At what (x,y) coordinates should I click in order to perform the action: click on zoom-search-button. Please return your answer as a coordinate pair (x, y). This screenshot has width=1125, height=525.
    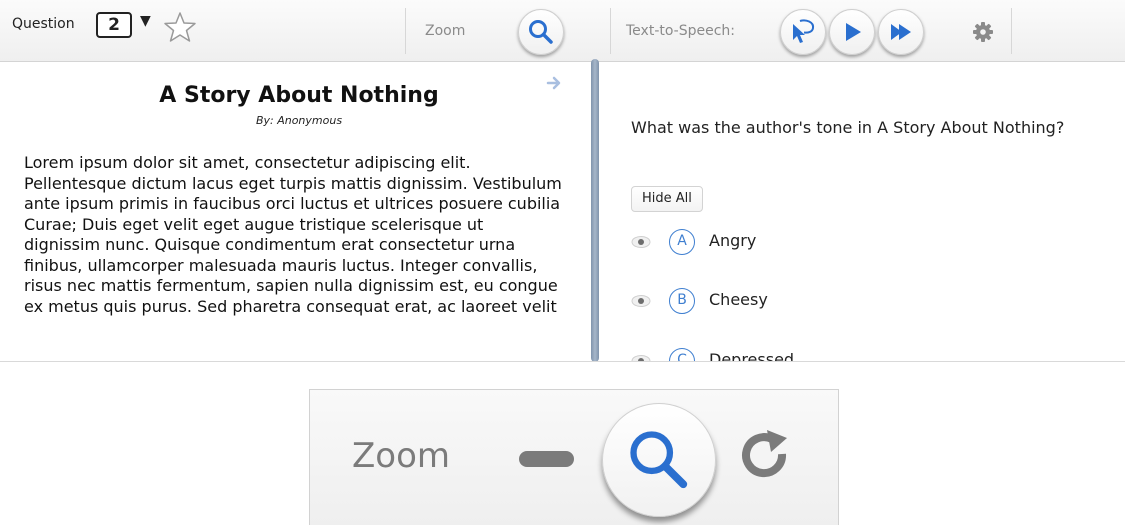
    Looking at the image, I should click on (541, 32).